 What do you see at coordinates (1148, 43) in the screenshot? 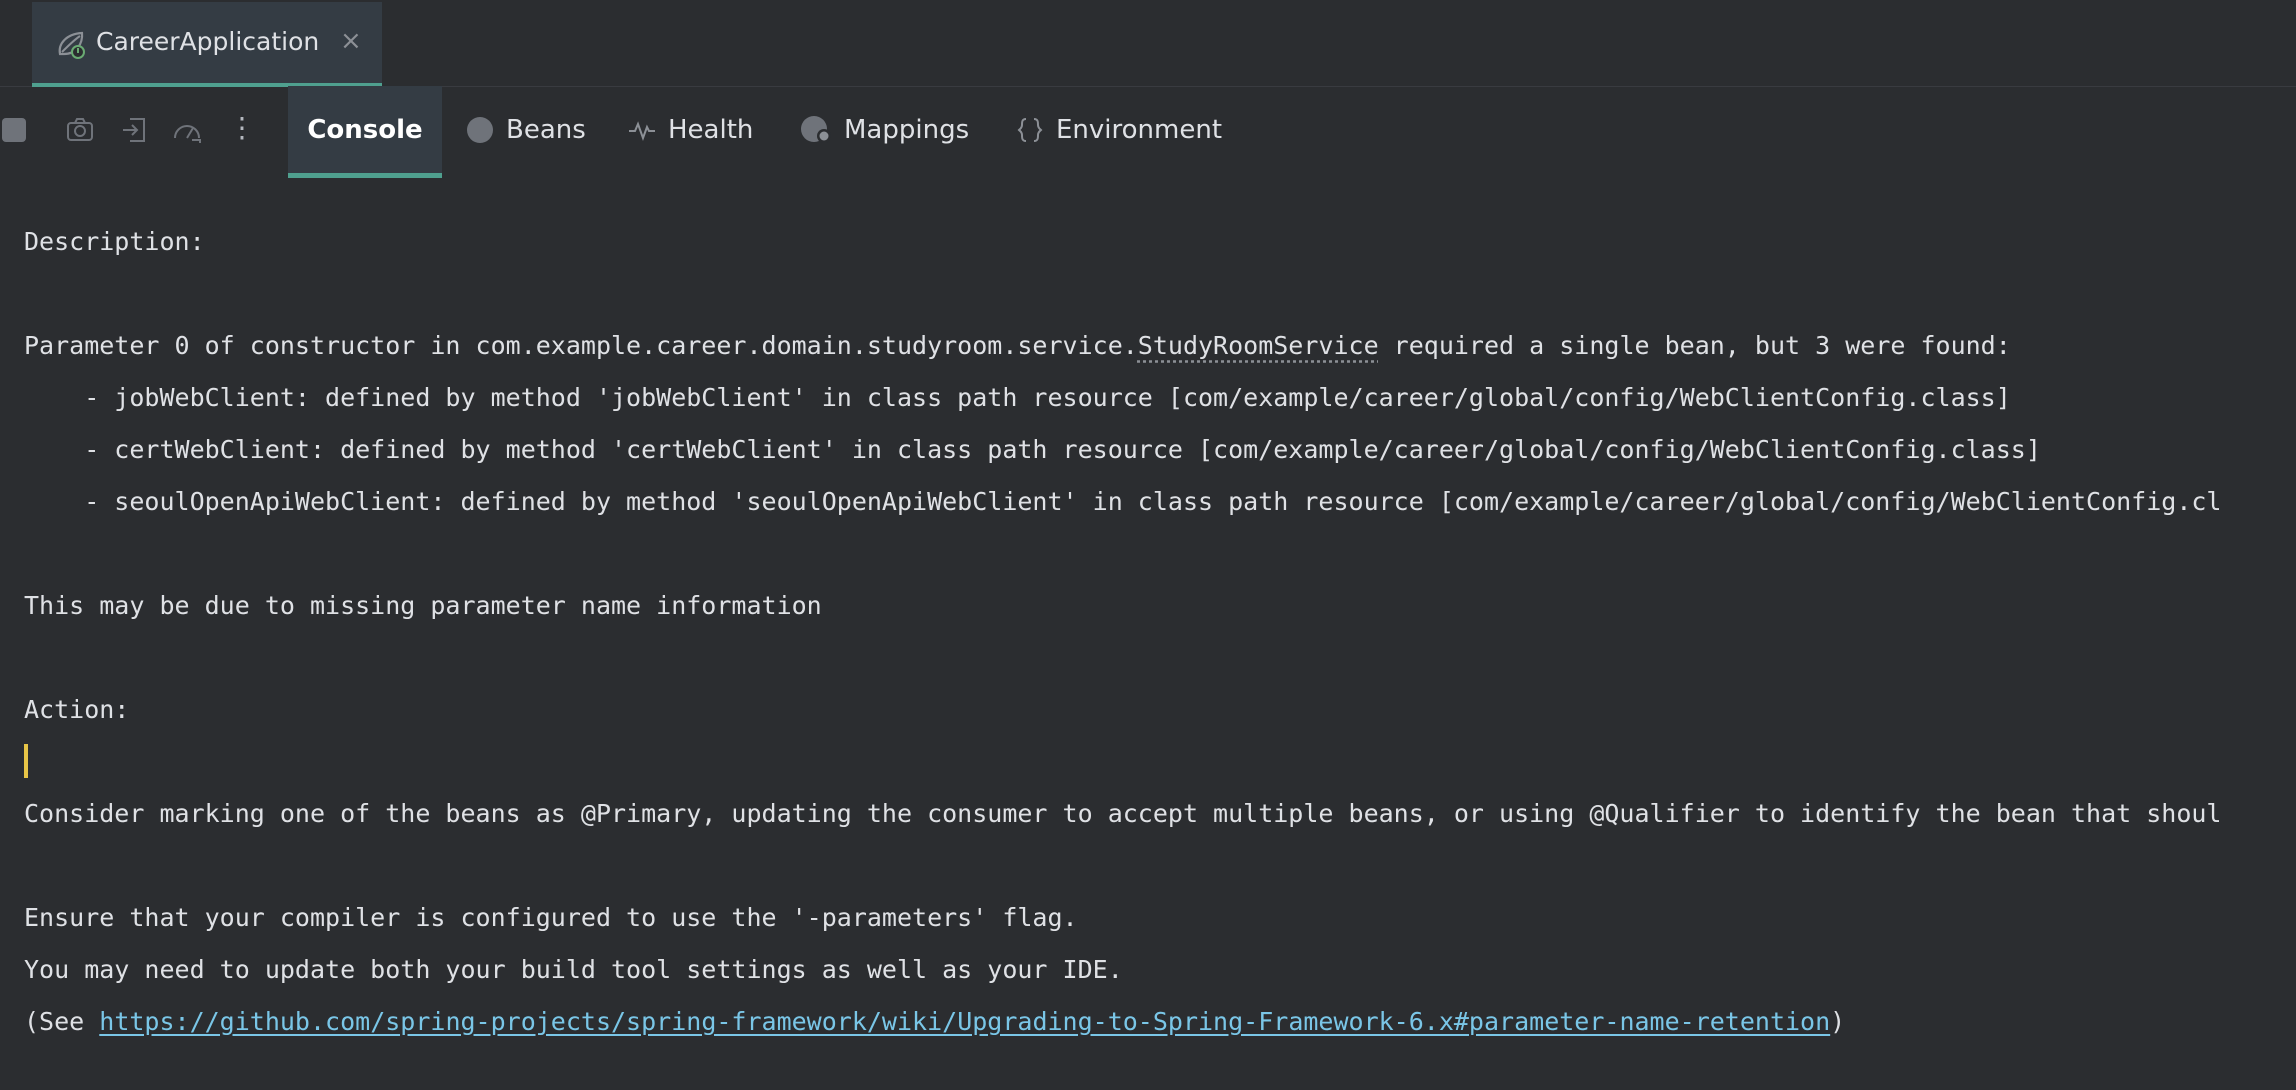
I see `run-tab-strip: CareerApplication ×` at bounding box center [1148, 43].